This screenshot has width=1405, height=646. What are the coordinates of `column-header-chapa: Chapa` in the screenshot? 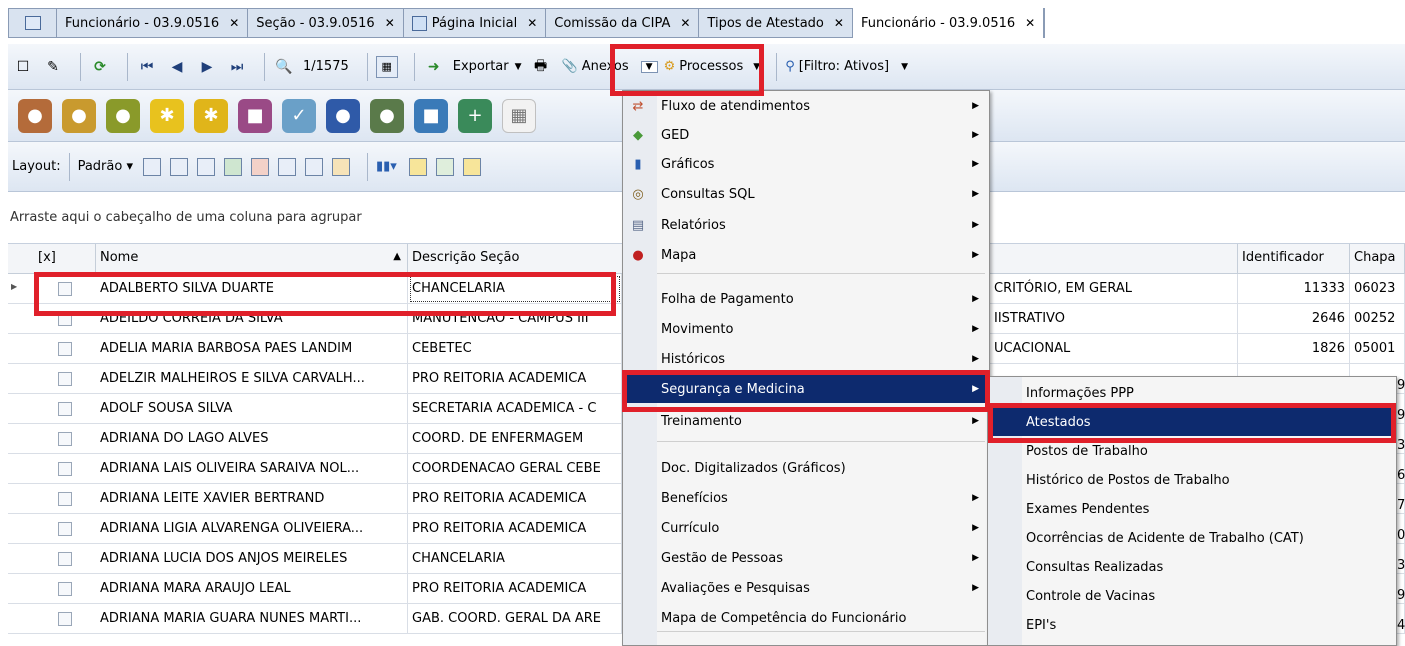 It's located at (1377, 259).